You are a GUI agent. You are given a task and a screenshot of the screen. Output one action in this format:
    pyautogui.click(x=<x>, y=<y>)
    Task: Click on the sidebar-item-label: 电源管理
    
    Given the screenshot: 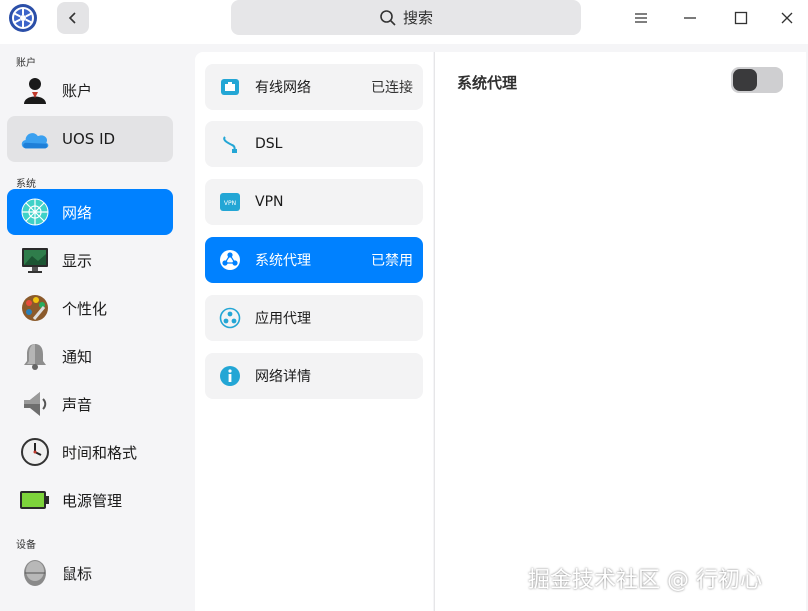 What is the action you would take?
    pyautogui.click(x=92, y=500)
    